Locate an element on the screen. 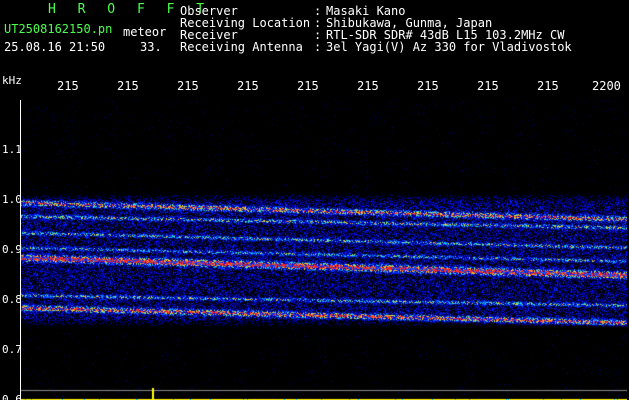 This screenshot has height=400, width=629. antenna-value: 3el Yagi(V) Az 330 for Vladivostok is located at coordinates (449, 47).